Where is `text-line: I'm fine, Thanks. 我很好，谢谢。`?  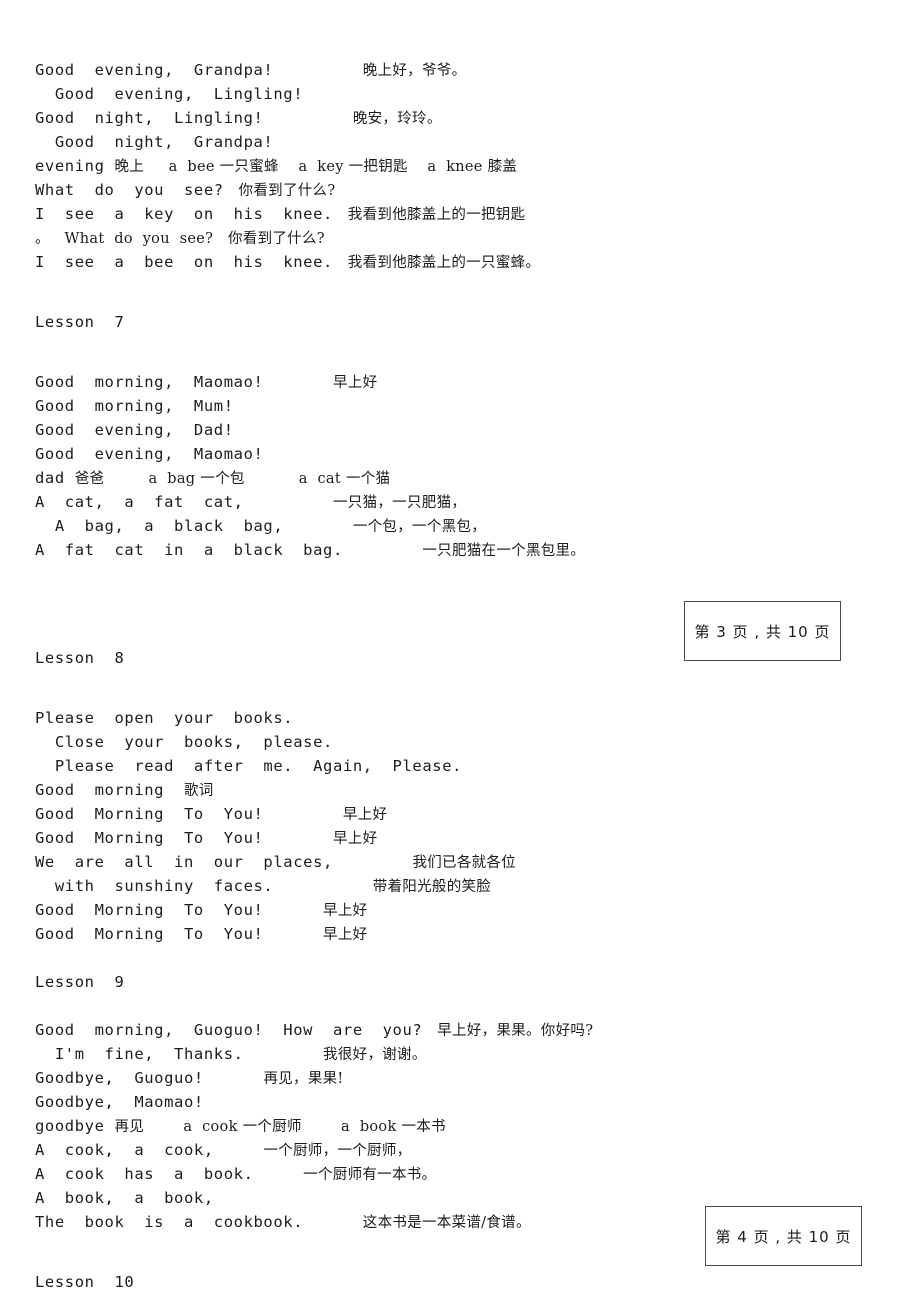
text-line: I'm fine, Thanks. 我很好，谢谢。 is located at coordinates (355, 1054).